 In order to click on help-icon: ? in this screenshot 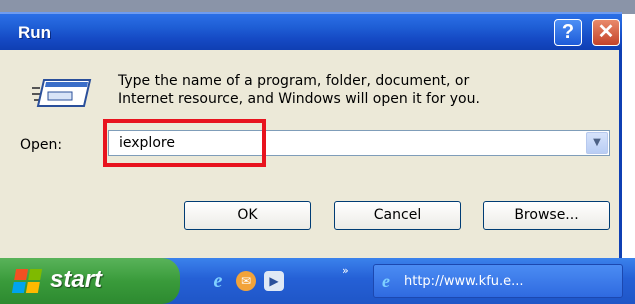, I will do `click(568, 32)`.